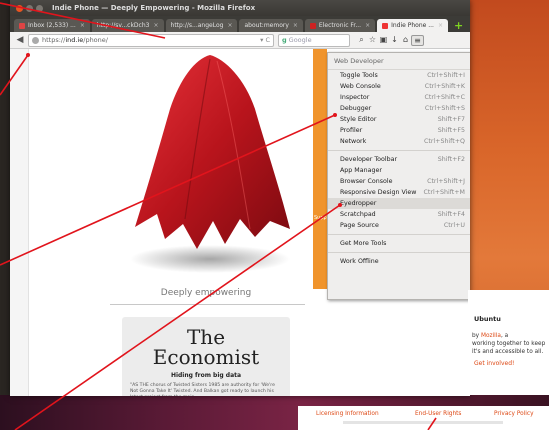 The image size is (549, 430). What do you see at coordinates (359, 75) in the screenshot?
I see `menu-item-label: Toggle Tools` at bounding box center [359, 75].